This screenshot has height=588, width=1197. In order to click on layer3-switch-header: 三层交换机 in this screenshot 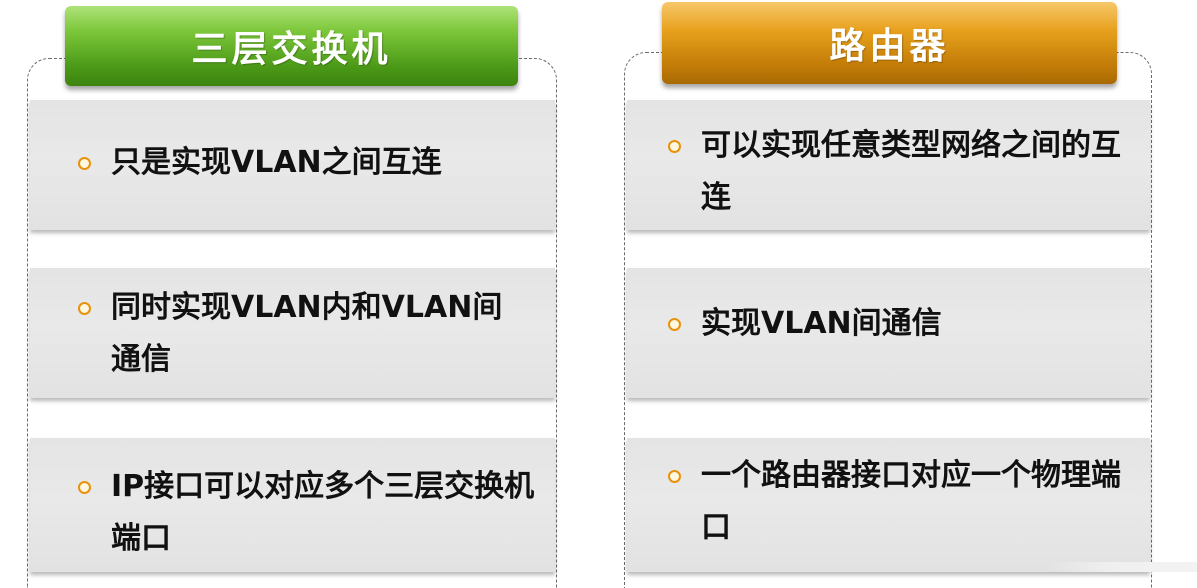, I will do `click(291, 46)`.